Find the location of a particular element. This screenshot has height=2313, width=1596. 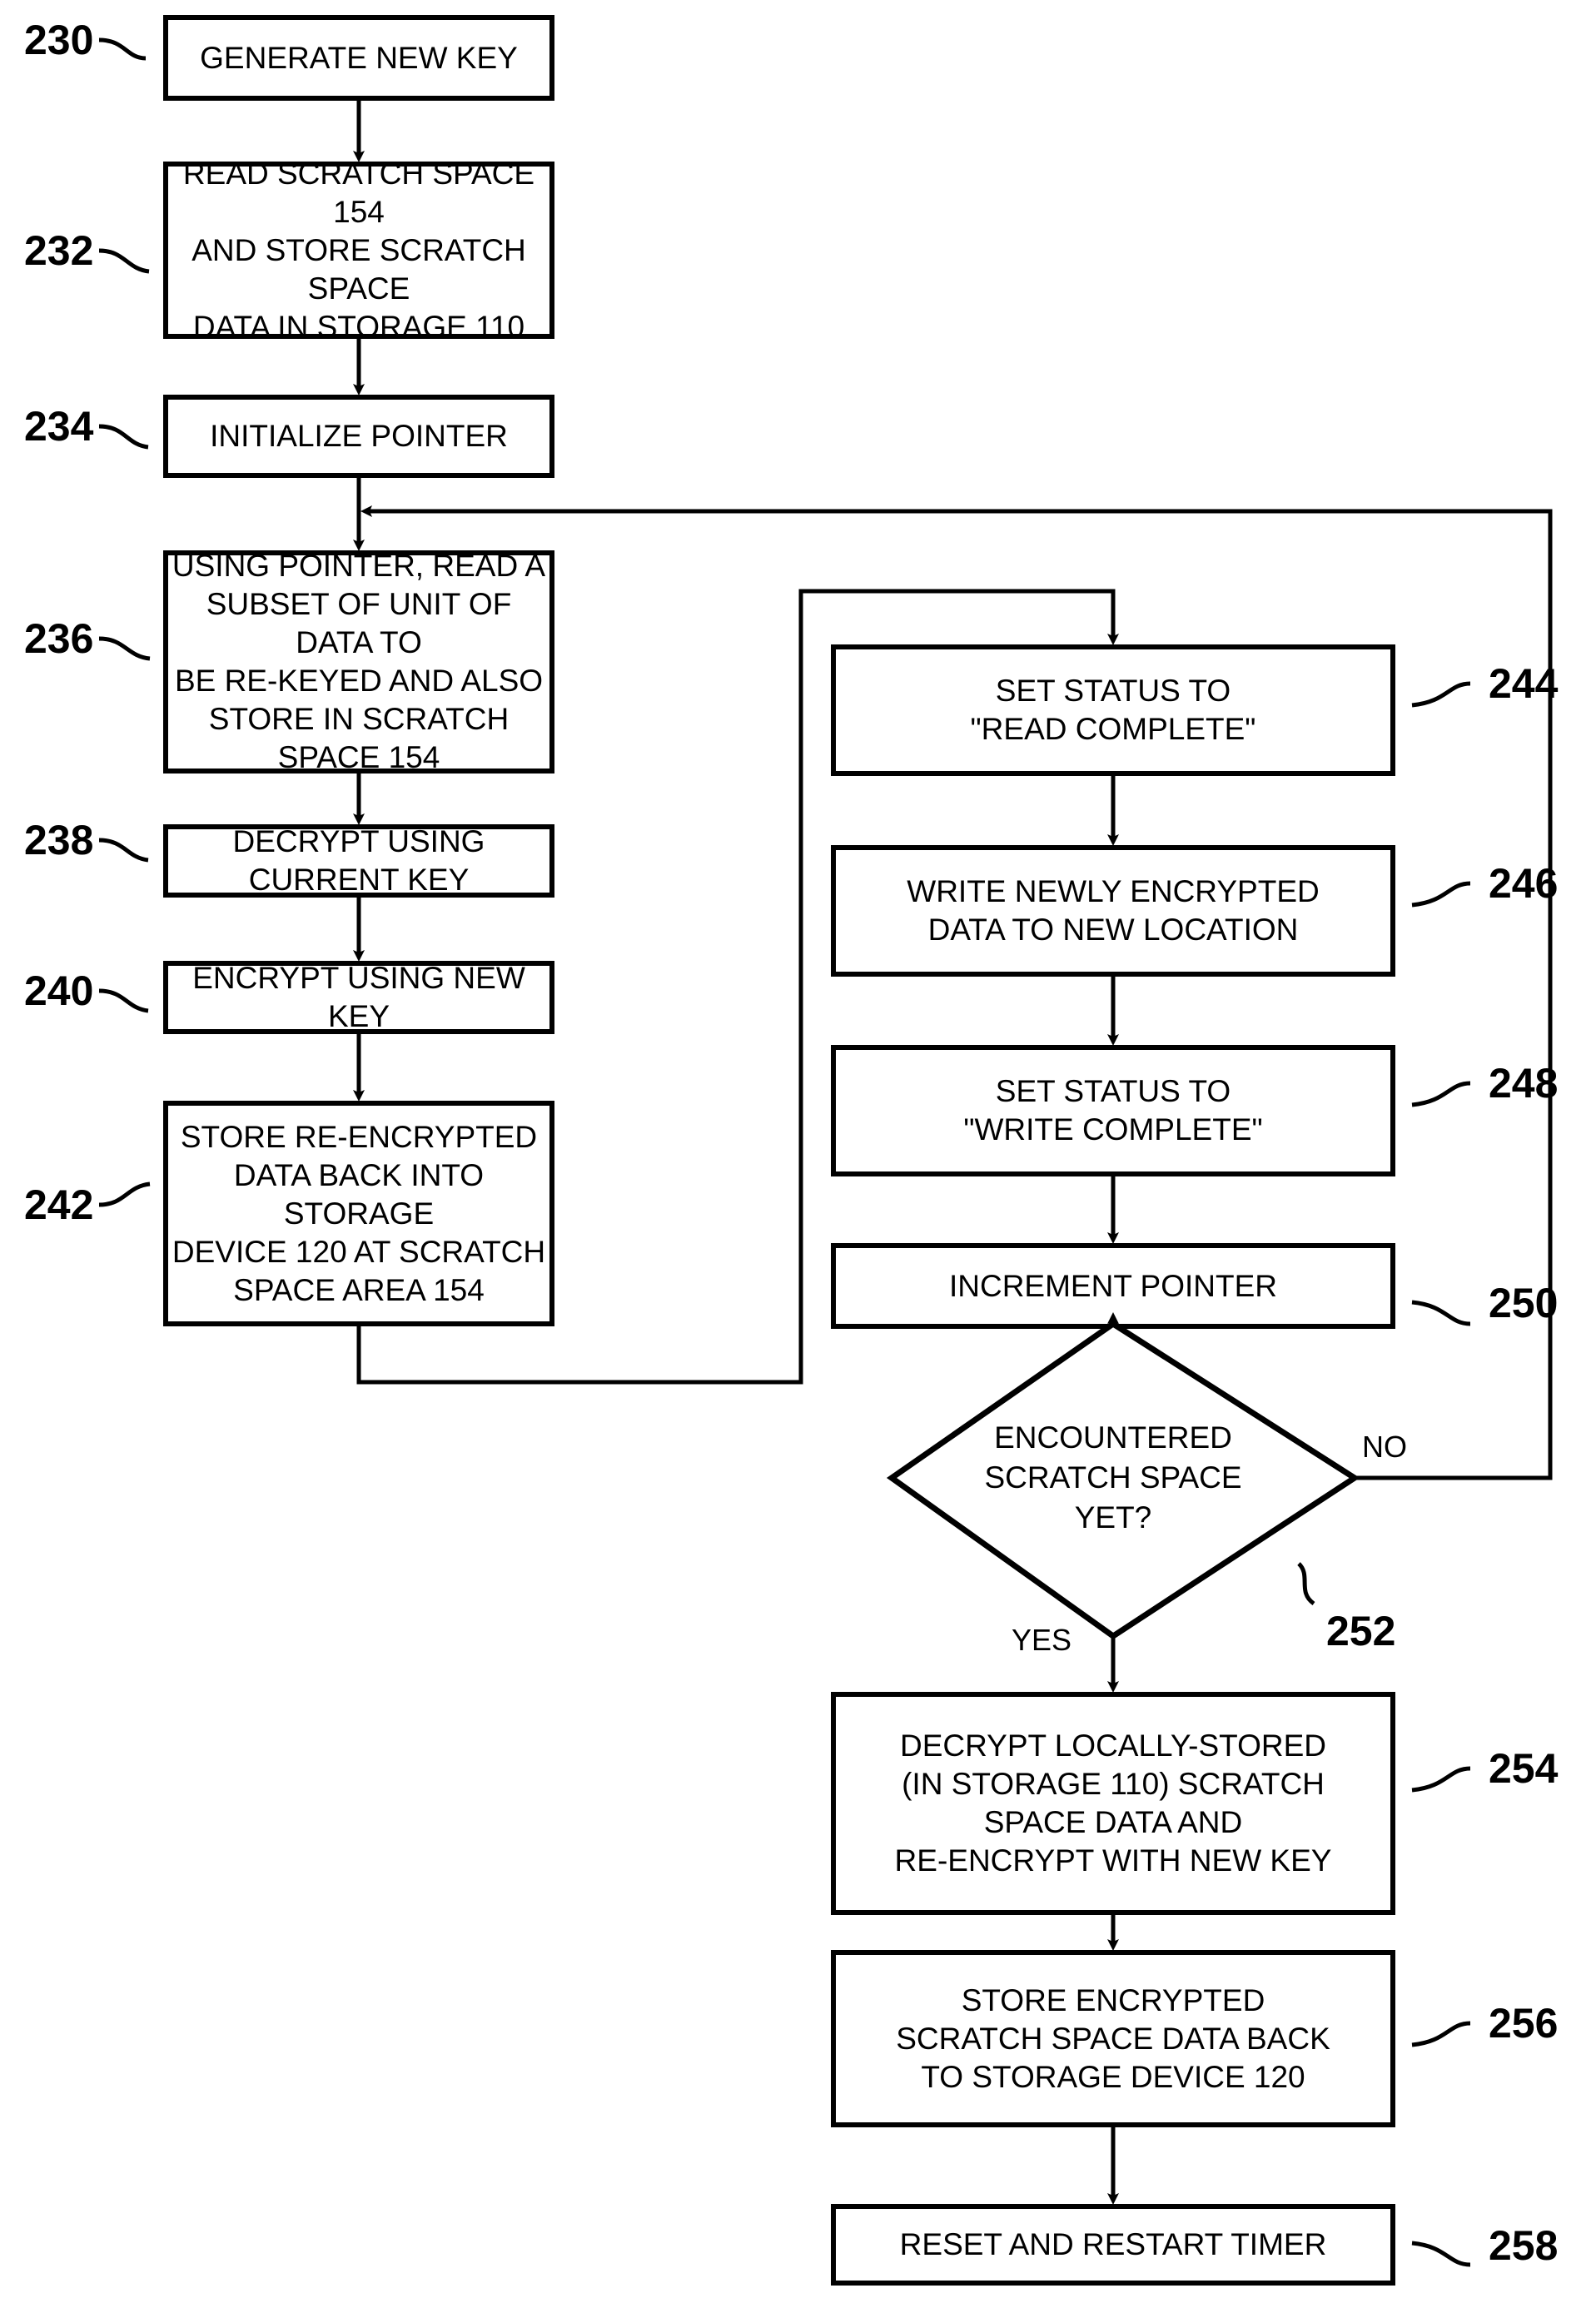

ref-number-236: 236 is located at coordinates (59, 638).